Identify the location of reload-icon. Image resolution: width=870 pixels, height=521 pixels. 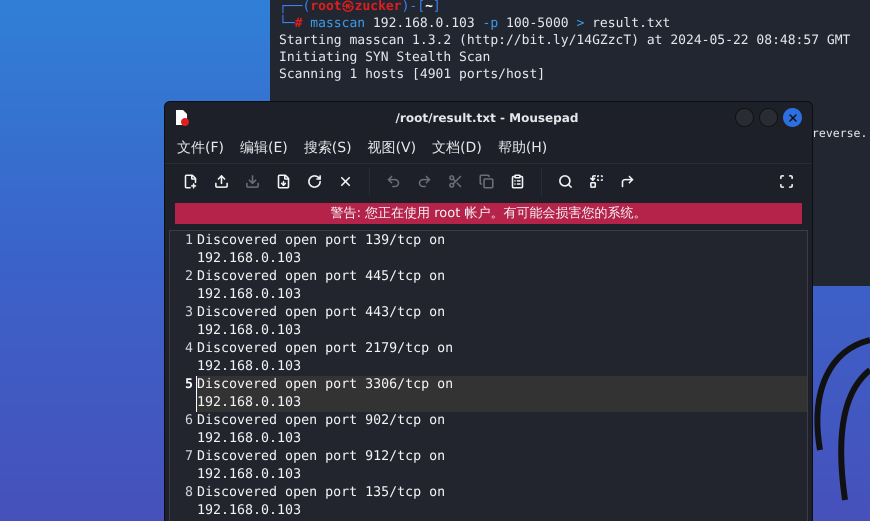
(314, 181).